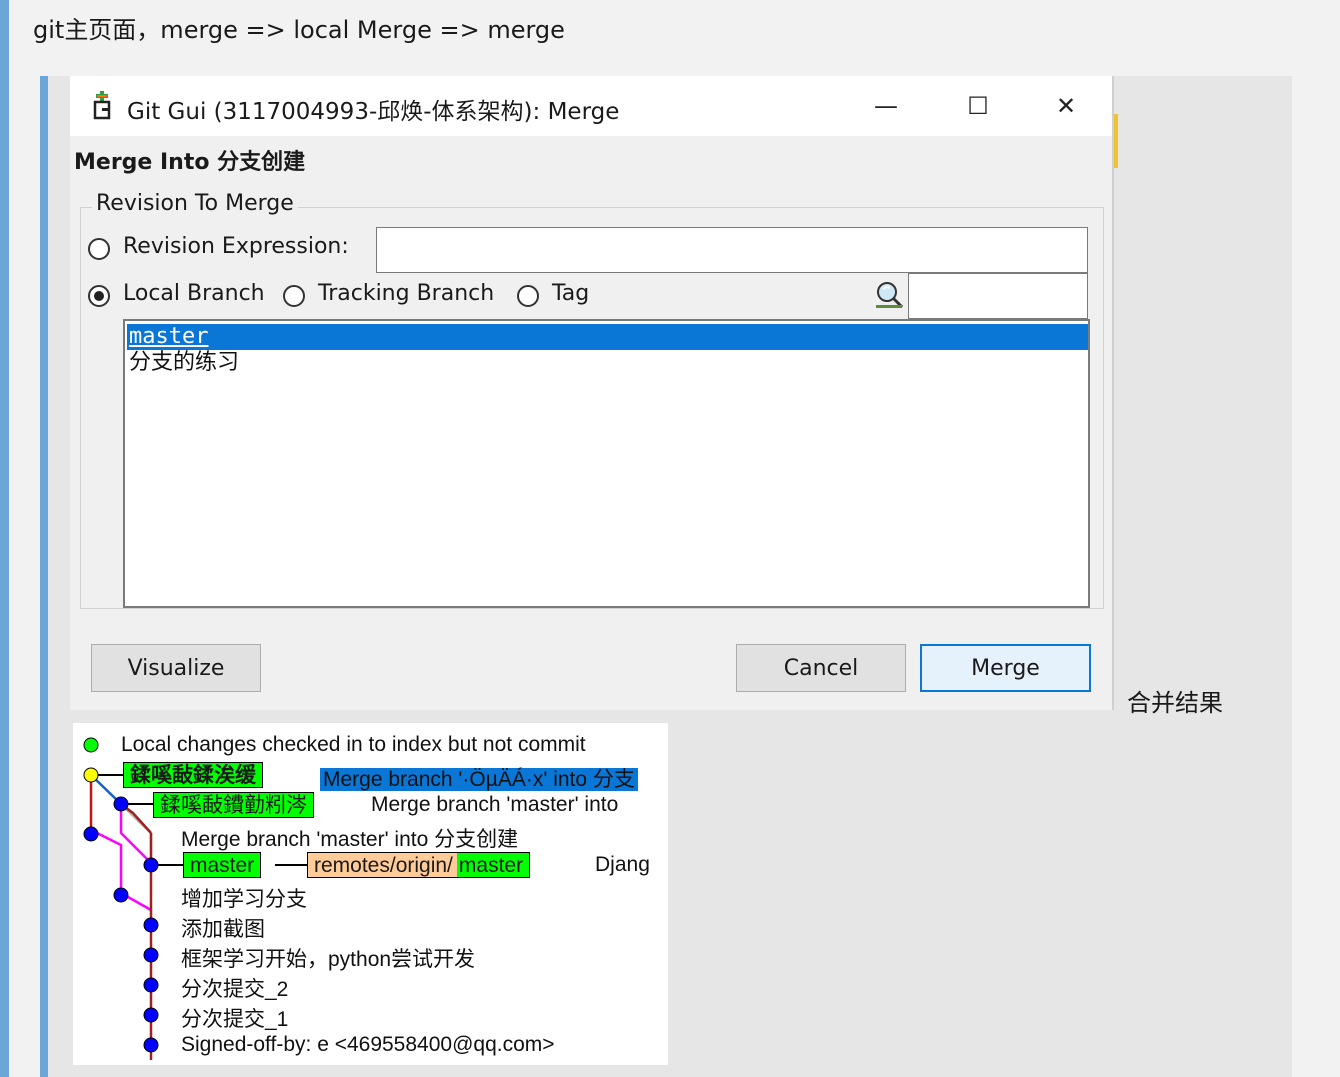 The image size is (1340, 1077). Describe the element at coordinates (528, 296) in the screenshot. I see `tag-radio` at that location.